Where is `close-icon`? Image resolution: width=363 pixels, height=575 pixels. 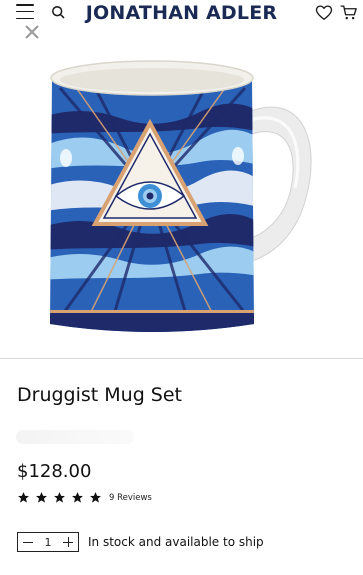
close-icon is located at coordinates (32, 32).